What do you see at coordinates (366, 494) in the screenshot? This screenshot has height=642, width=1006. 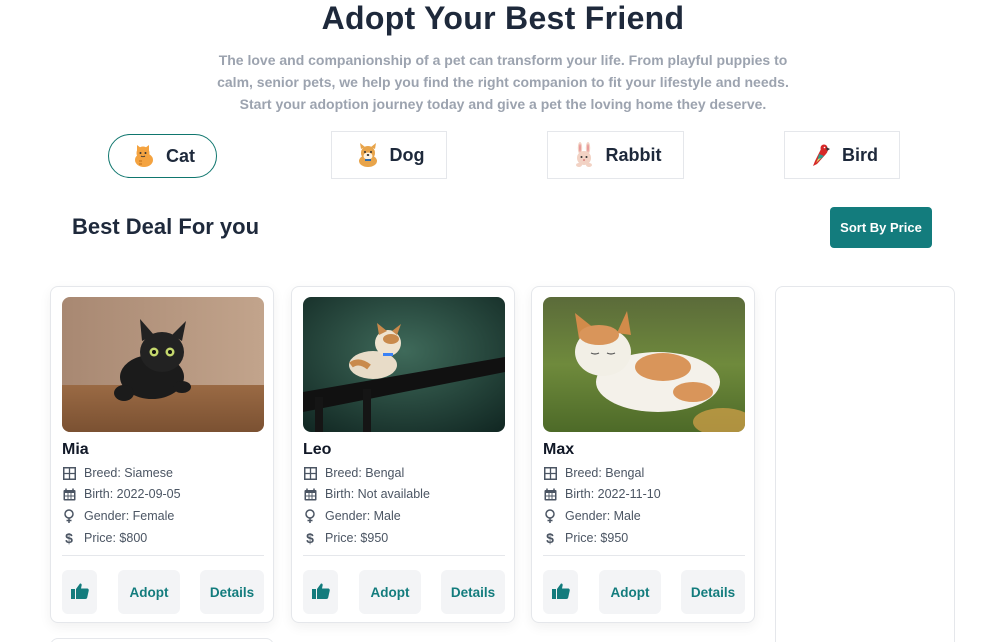 I see `pet-birth: Birth: Not available` at bounding box center [366, 494].